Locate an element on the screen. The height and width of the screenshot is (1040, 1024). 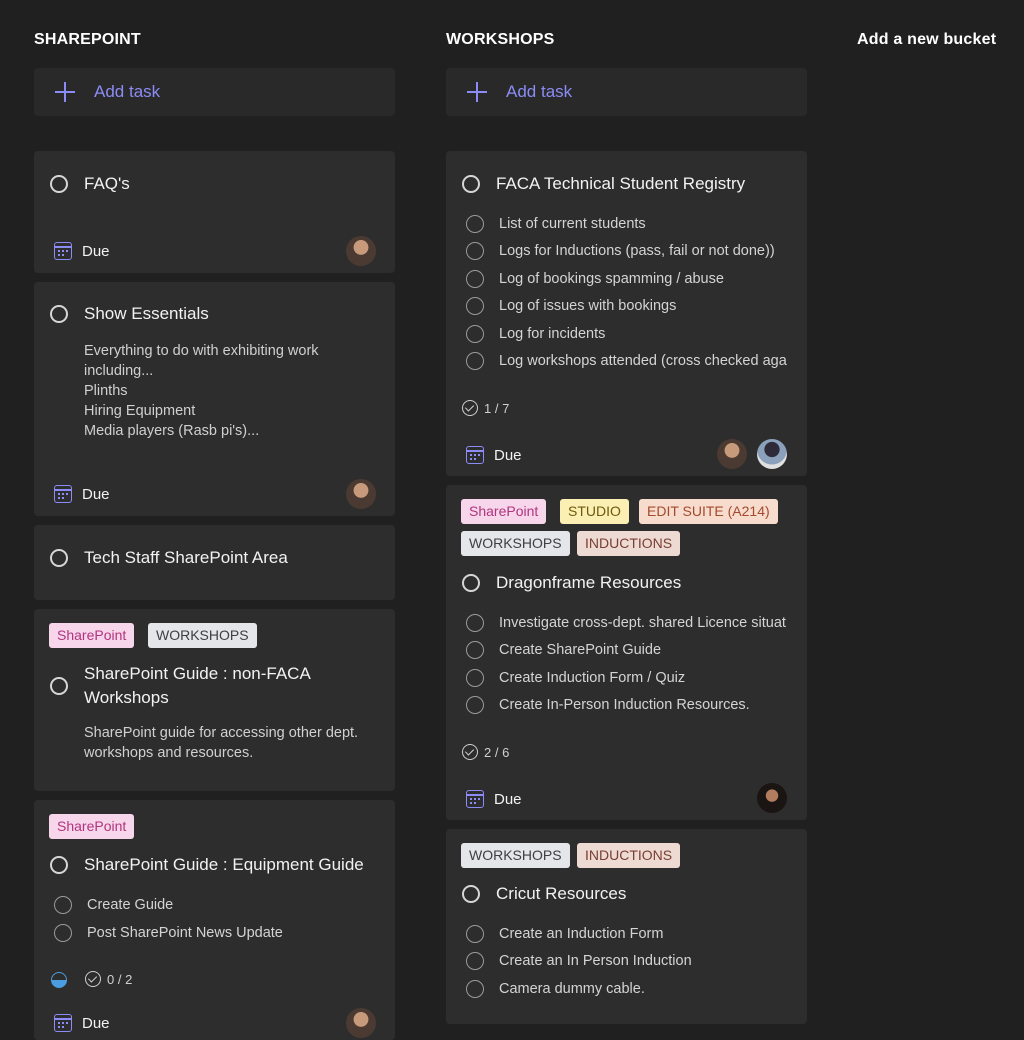
subtask-label: Log of issues with bookings is located at coordinates (588, 306).